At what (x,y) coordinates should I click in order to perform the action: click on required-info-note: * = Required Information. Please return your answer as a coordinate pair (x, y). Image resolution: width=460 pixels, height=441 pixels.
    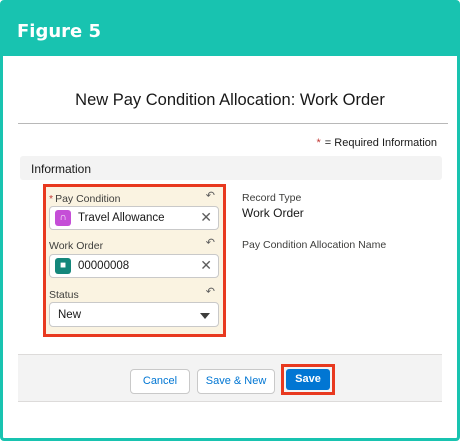
    Looking at the image, I should click on (377, 143).